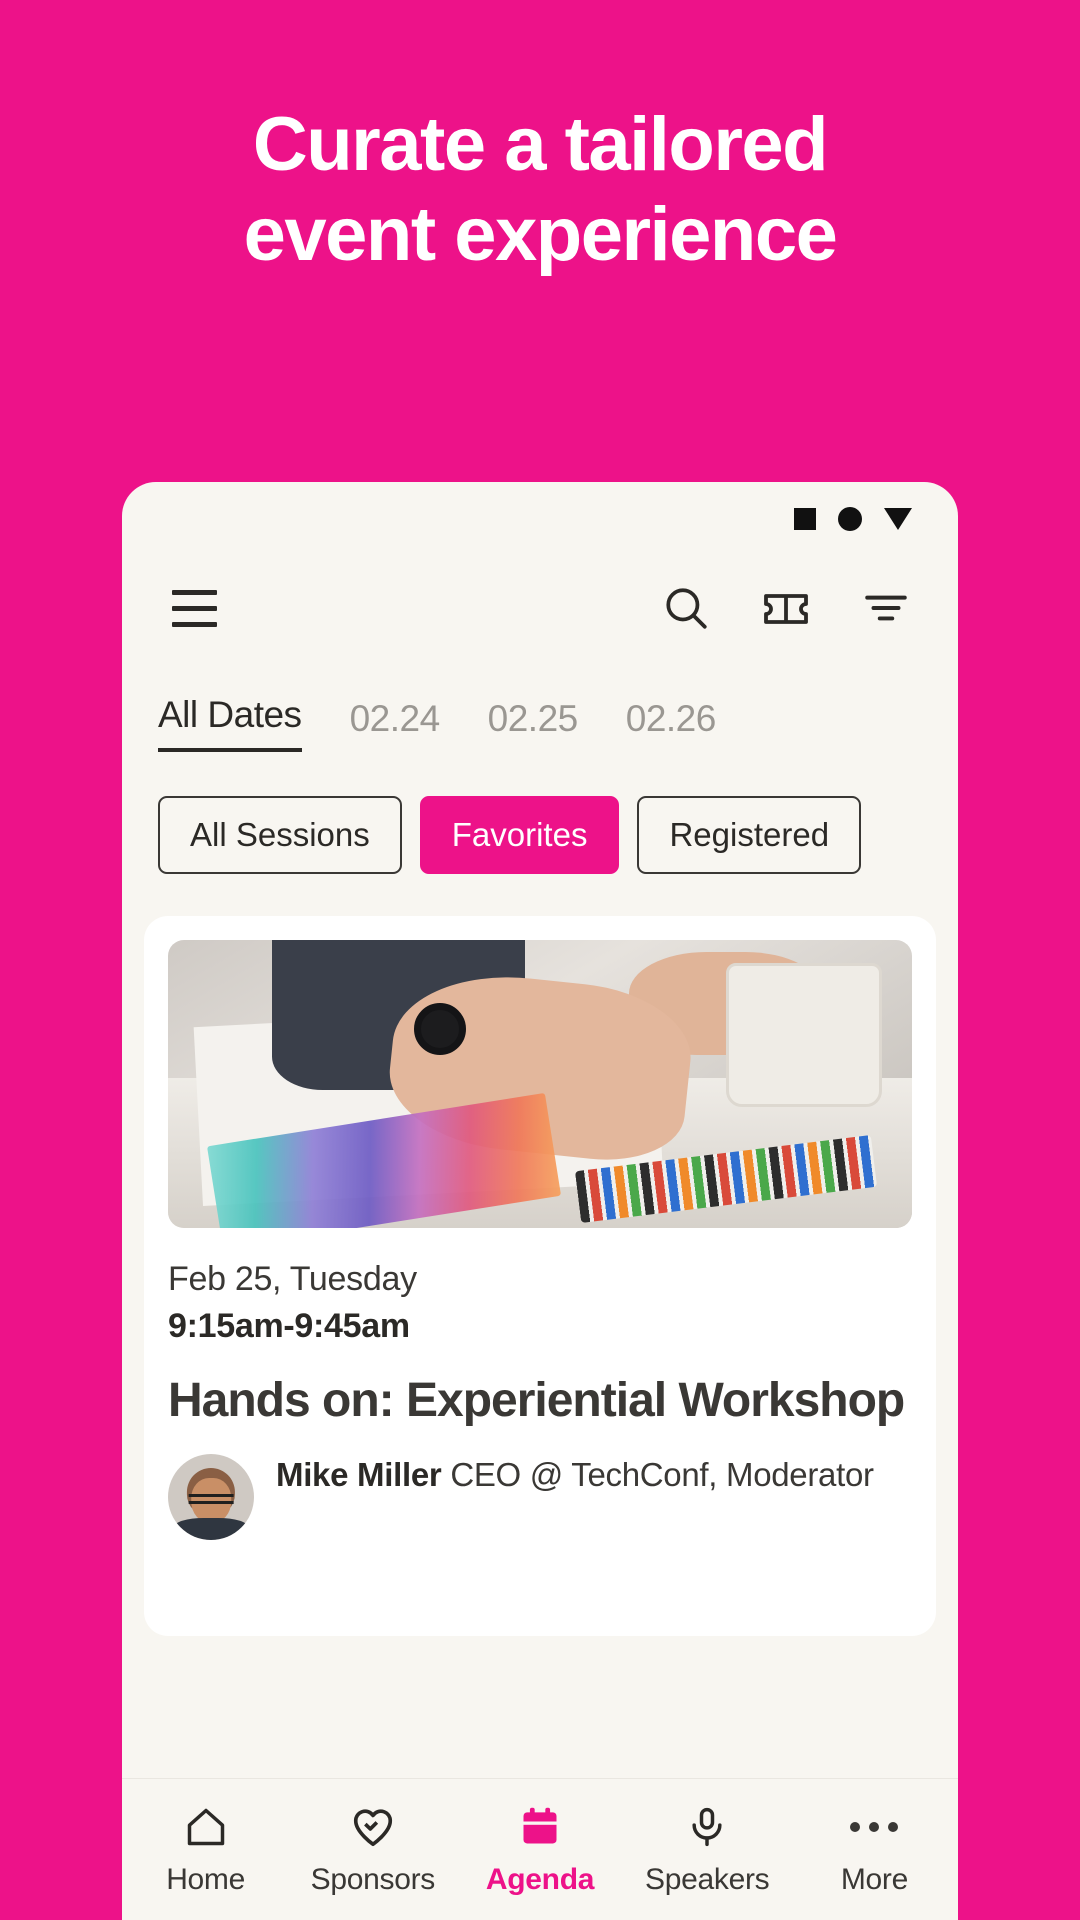 This screenshot has height=1920, width=1080. Describe the element at coordinates (211, 1497) in the screenshot. I see `avatar` at that location.